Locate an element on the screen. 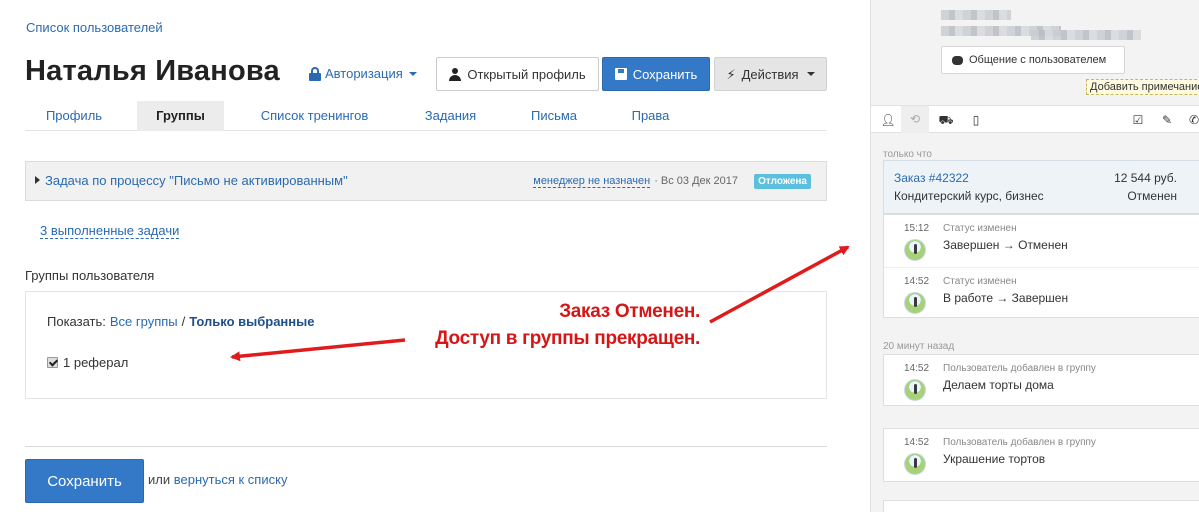  phone-icon: ✆ is located at coordinates (1192, 120).